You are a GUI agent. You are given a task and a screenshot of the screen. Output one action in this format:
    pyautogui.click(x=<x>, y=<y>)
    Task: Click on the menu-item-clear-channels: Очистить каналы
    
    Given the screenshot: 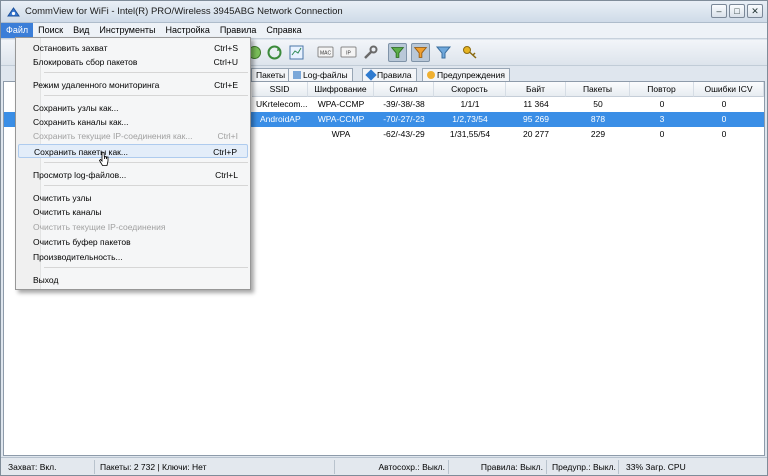 What is the action you would take?
    pyautogui.click(x=133, y=212)
    